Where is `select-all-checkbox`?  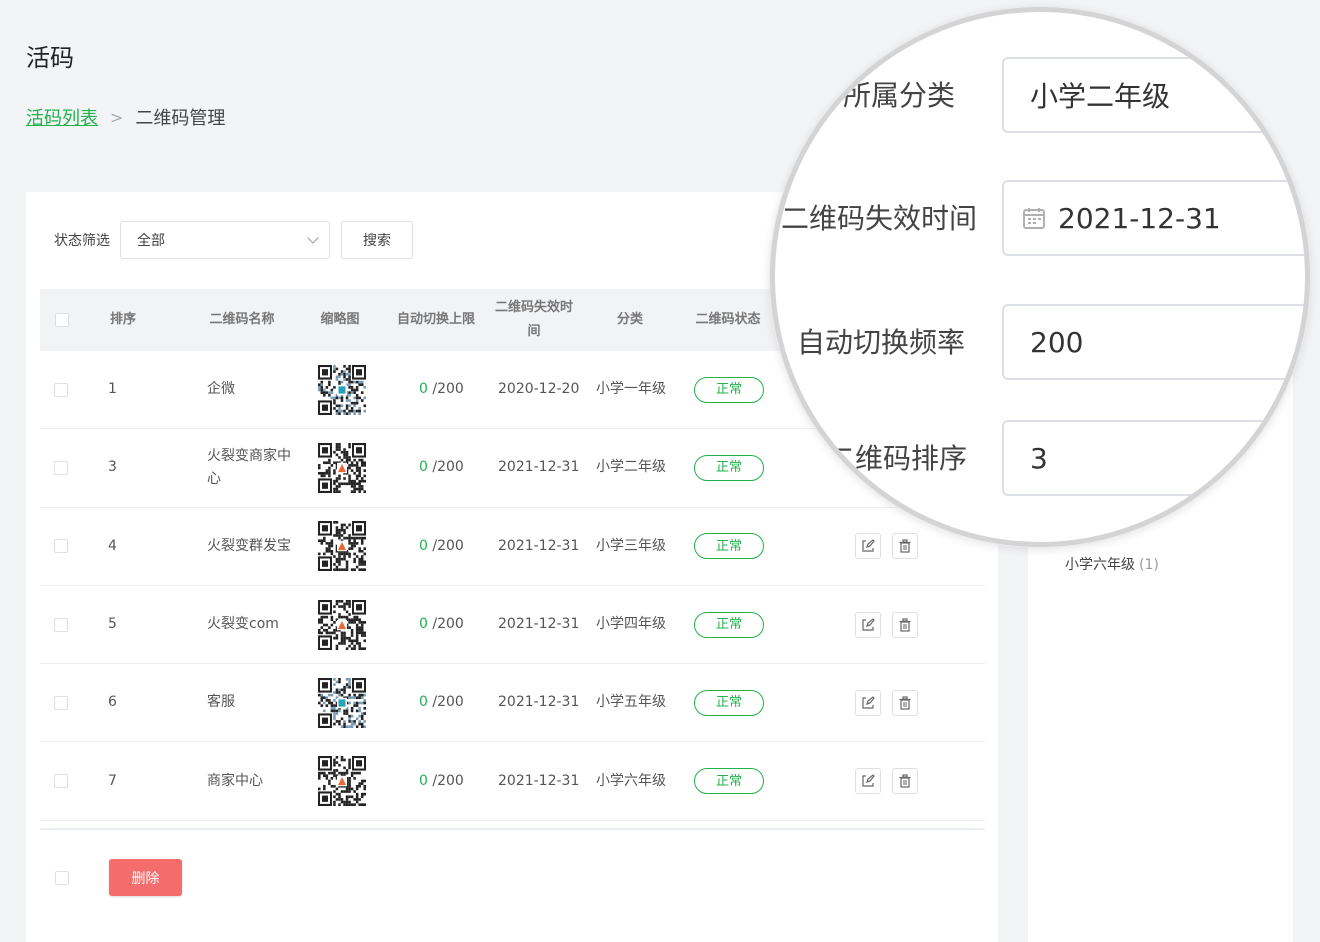 select-all-checkbox is located at coordinates (62, 320).